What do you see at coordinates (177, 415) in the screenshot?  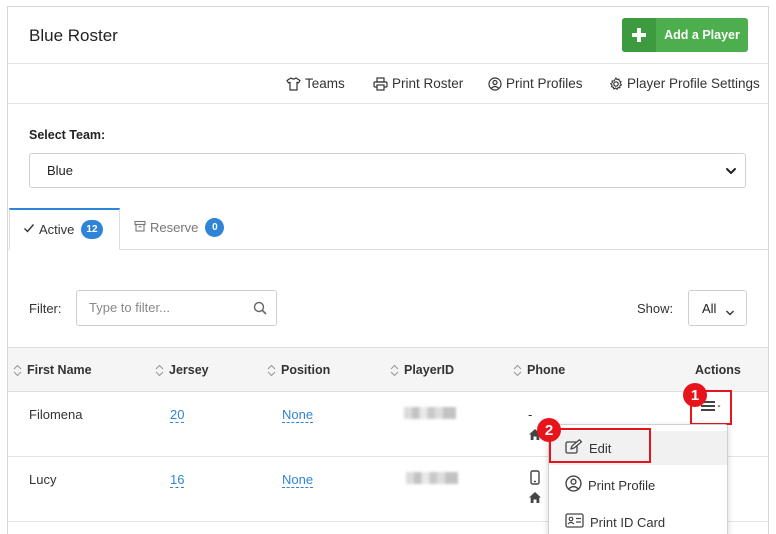 I see `jersey-link: 20` at bounding box center [177, 415].